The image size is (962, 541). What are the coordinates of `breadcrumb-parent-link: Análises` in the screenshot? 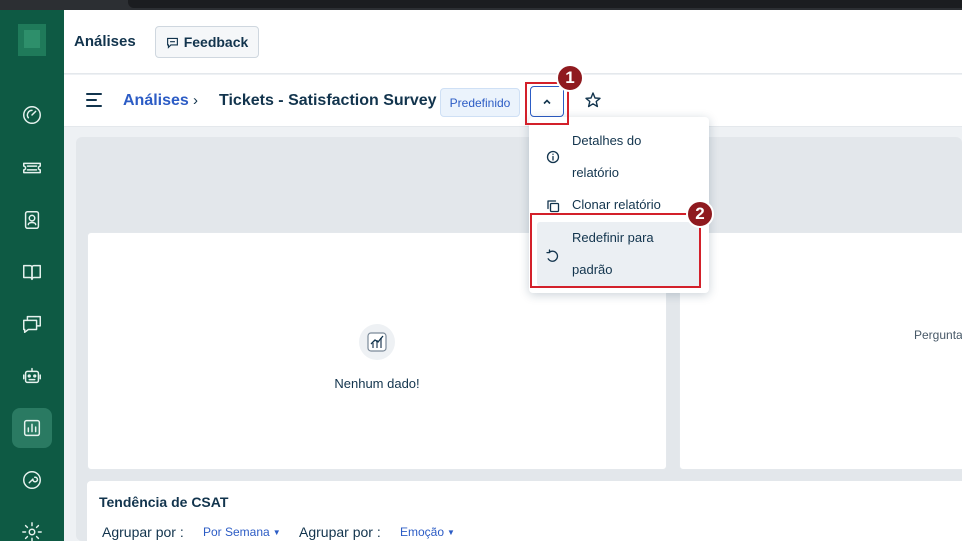 It's located at (156, 101).